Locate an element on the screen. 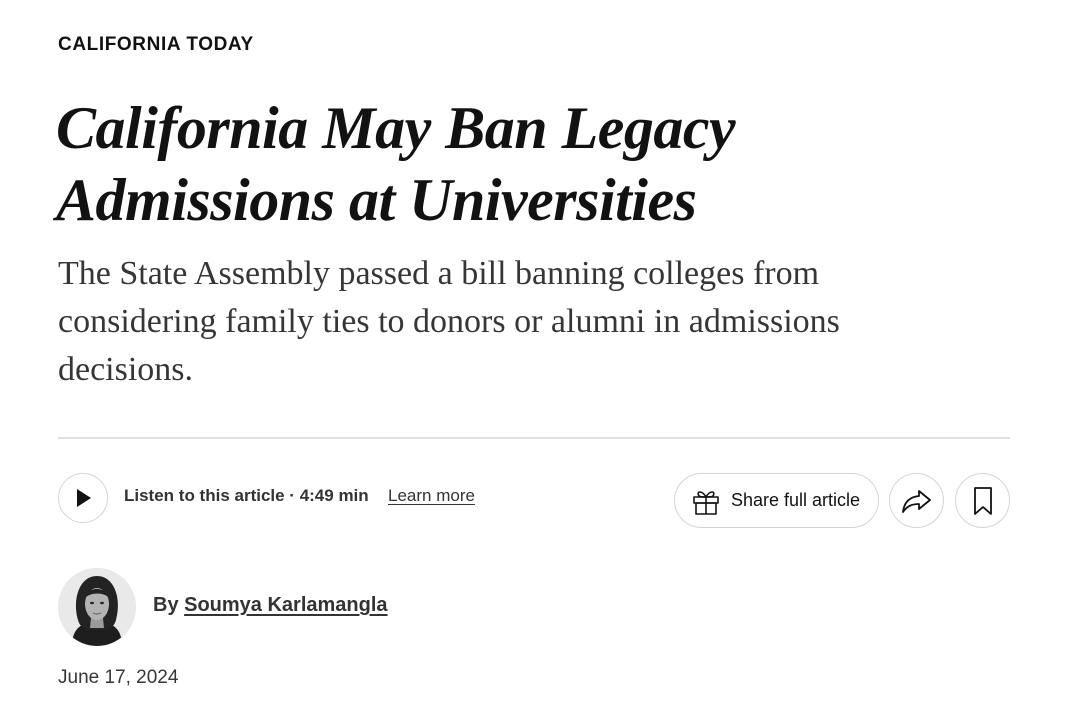 This screenshot has height=722, width=1066. learn-more-link: Learn more is located at coordinates (431, 496).